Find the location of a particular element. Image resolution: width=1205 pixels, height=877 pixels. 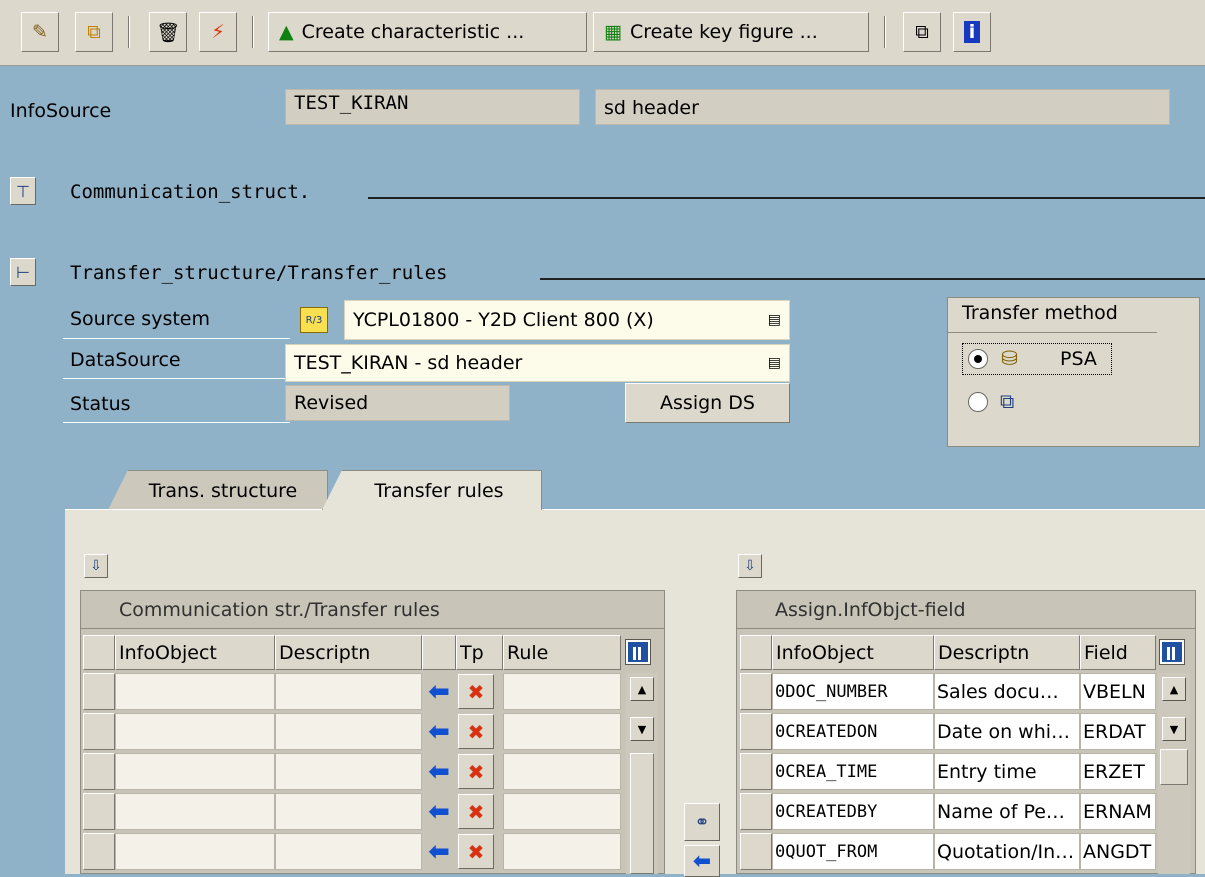

psa-option: ⛁ PSA is located at coordinates (1037, 359).